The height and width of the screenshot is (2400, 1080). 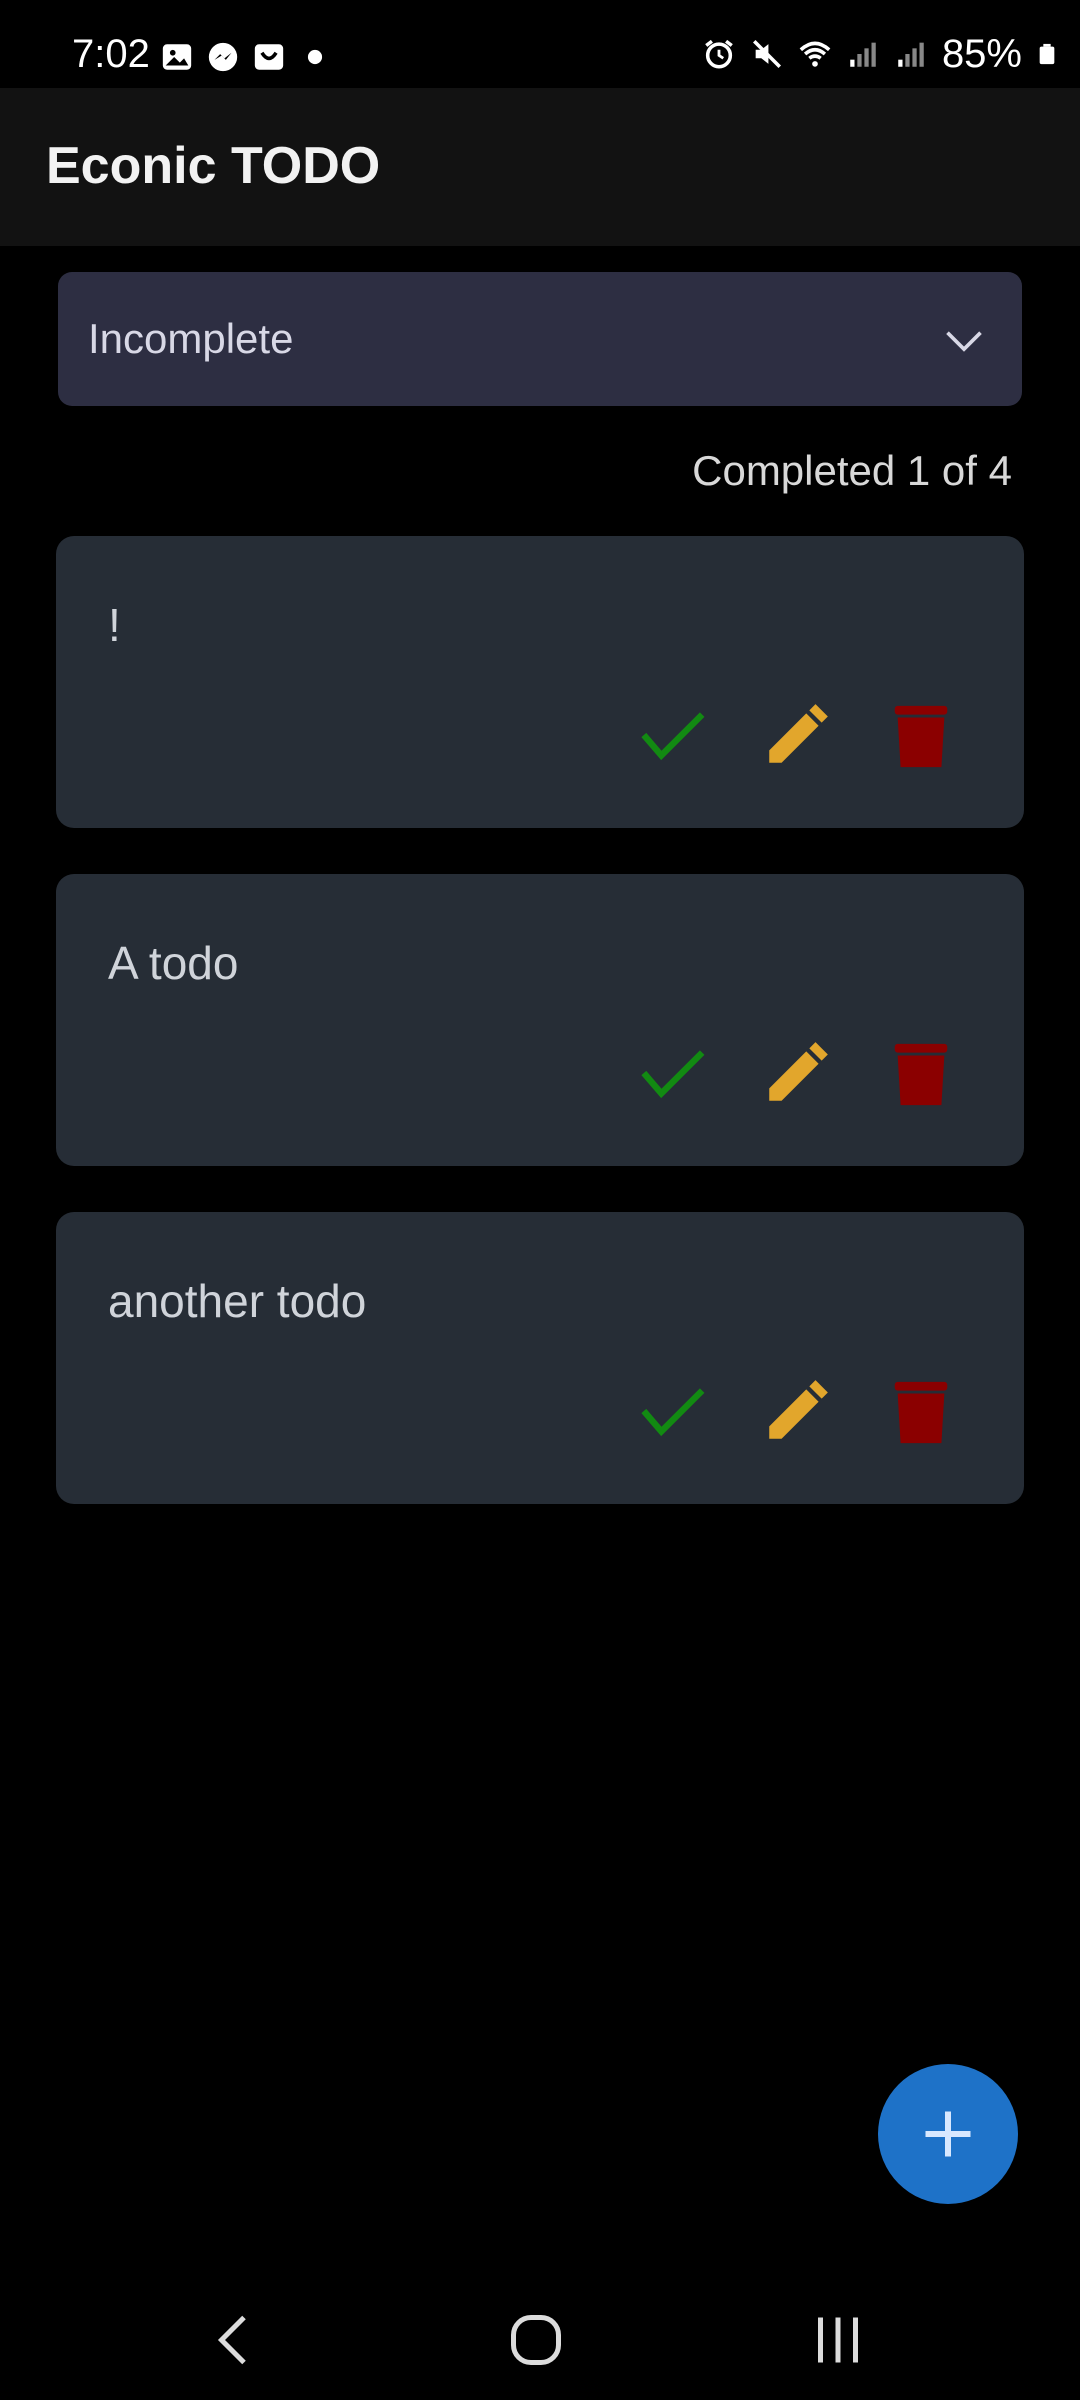 What do you see at coordinates (191, 338) in the screenshot?
I see `filter-selected-value: Incomplete` at bounding box center [191, 338].